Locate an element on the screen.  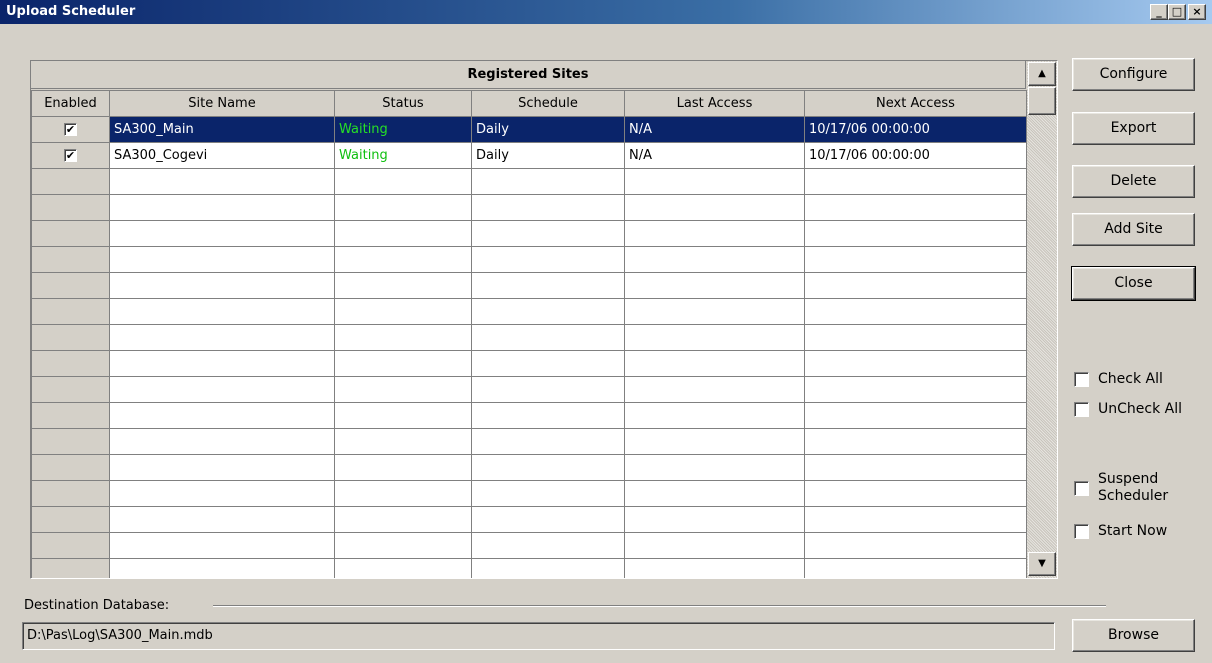
check-all-checkbox: Check All is located at coordinates (1118, 379).